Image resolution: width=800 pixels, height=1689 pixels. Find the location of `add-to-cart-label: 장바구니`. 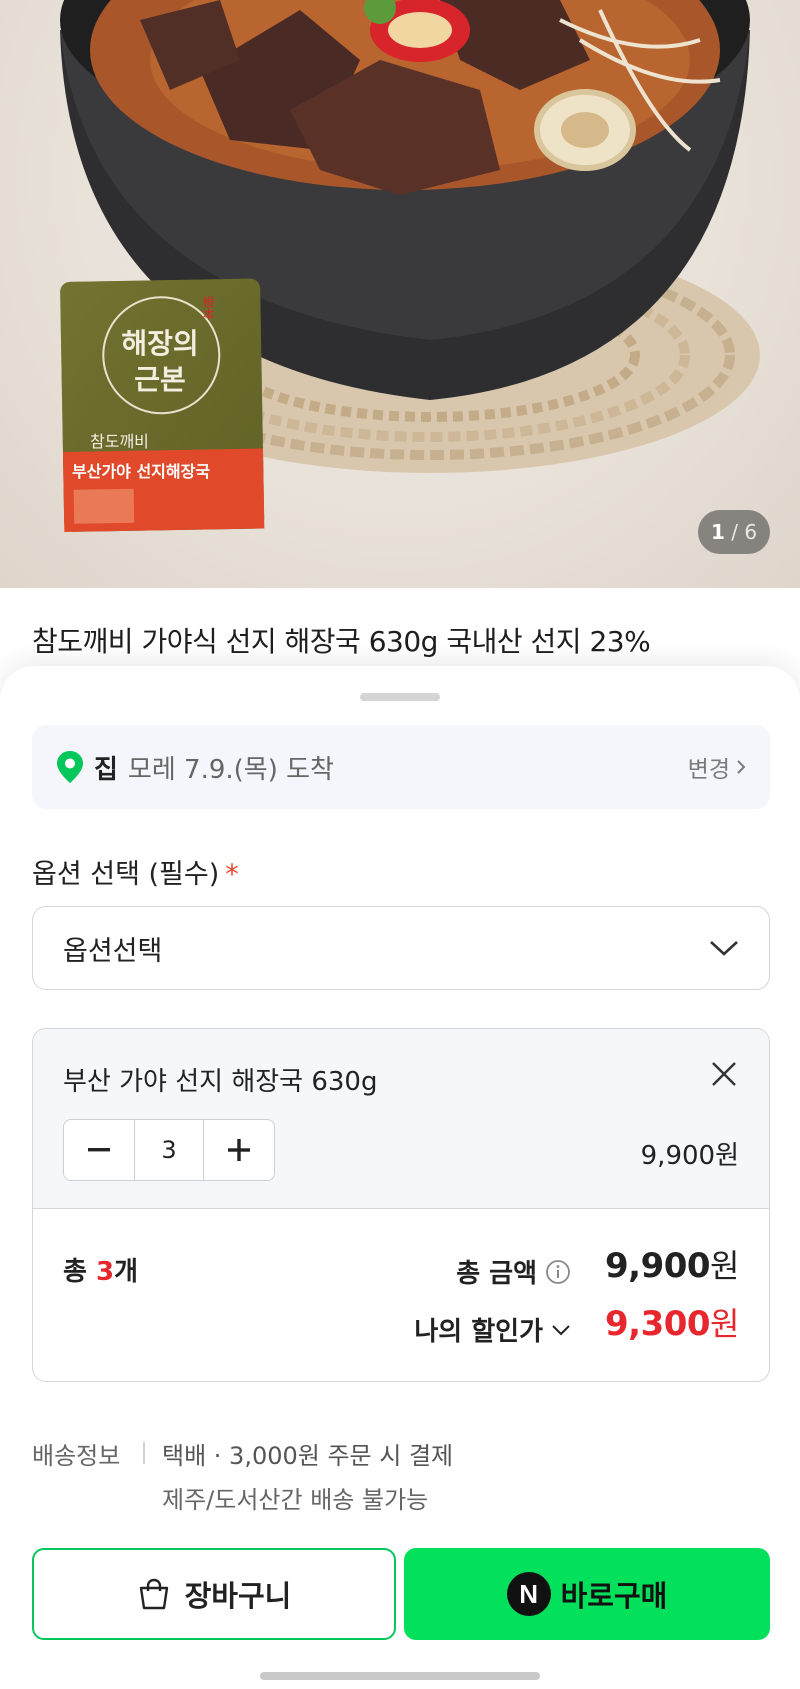

add-to-cart-label: 장바구니 is located at coordinates (238, 1596).